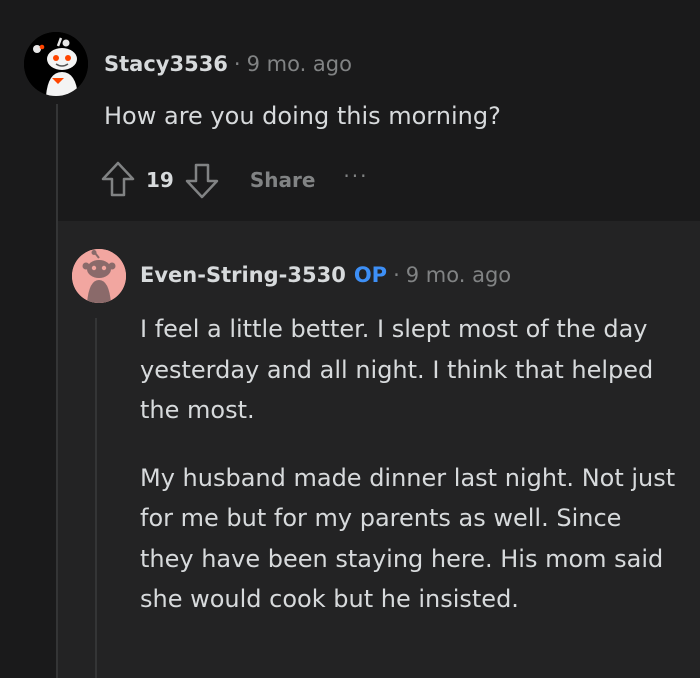 The height and width of the screenshot is (678, 700). Describe the element at coordinates (202, 180) in the screenshot. I see `downvote-arrow-icon` at that location.